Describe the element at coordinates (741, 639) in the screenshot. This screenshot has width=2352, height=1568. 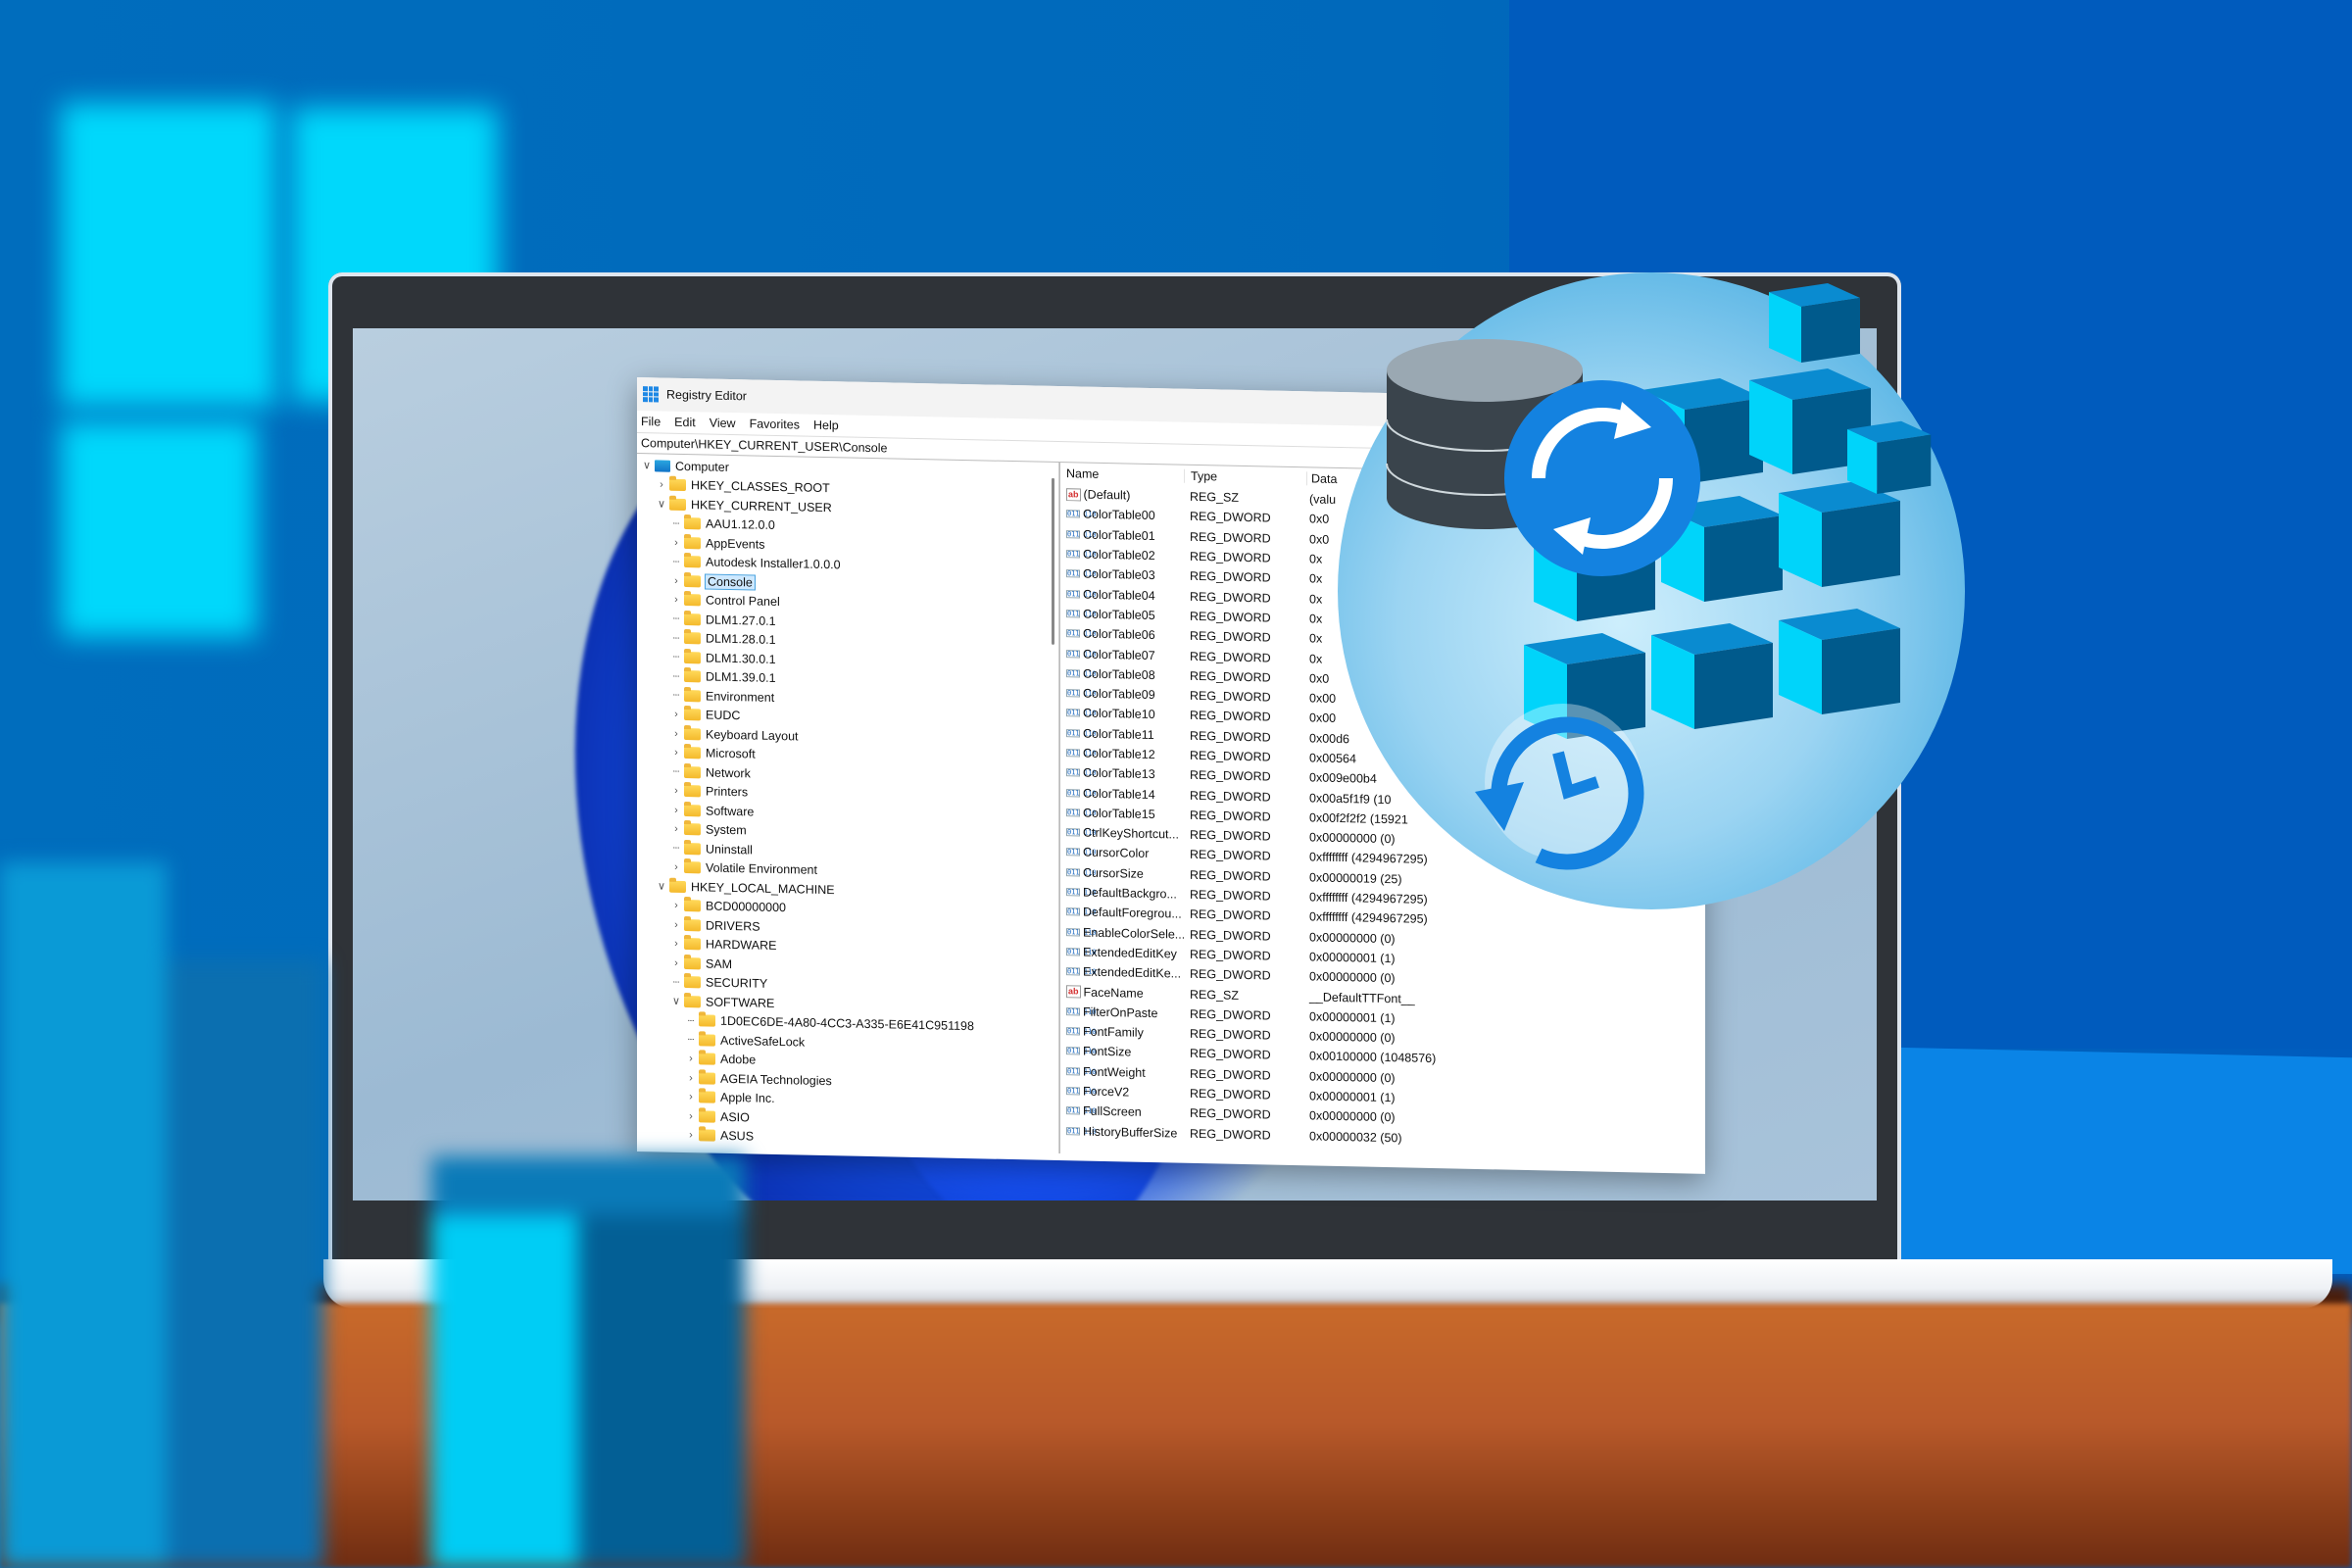
I see `tree-node-label: DLM1.28.0.1` at that location.